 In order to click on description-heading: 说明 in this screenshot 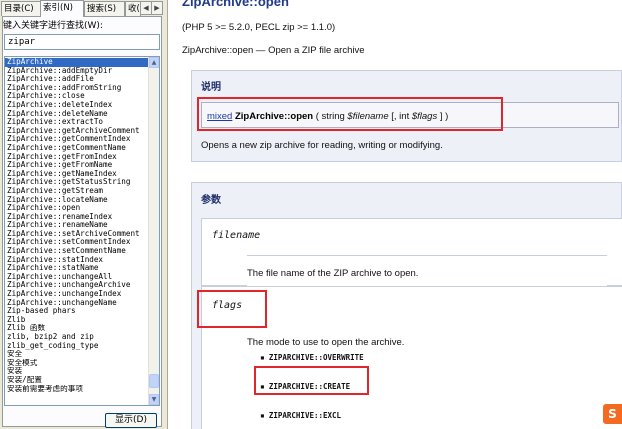, I will do `click(211, 87)`.